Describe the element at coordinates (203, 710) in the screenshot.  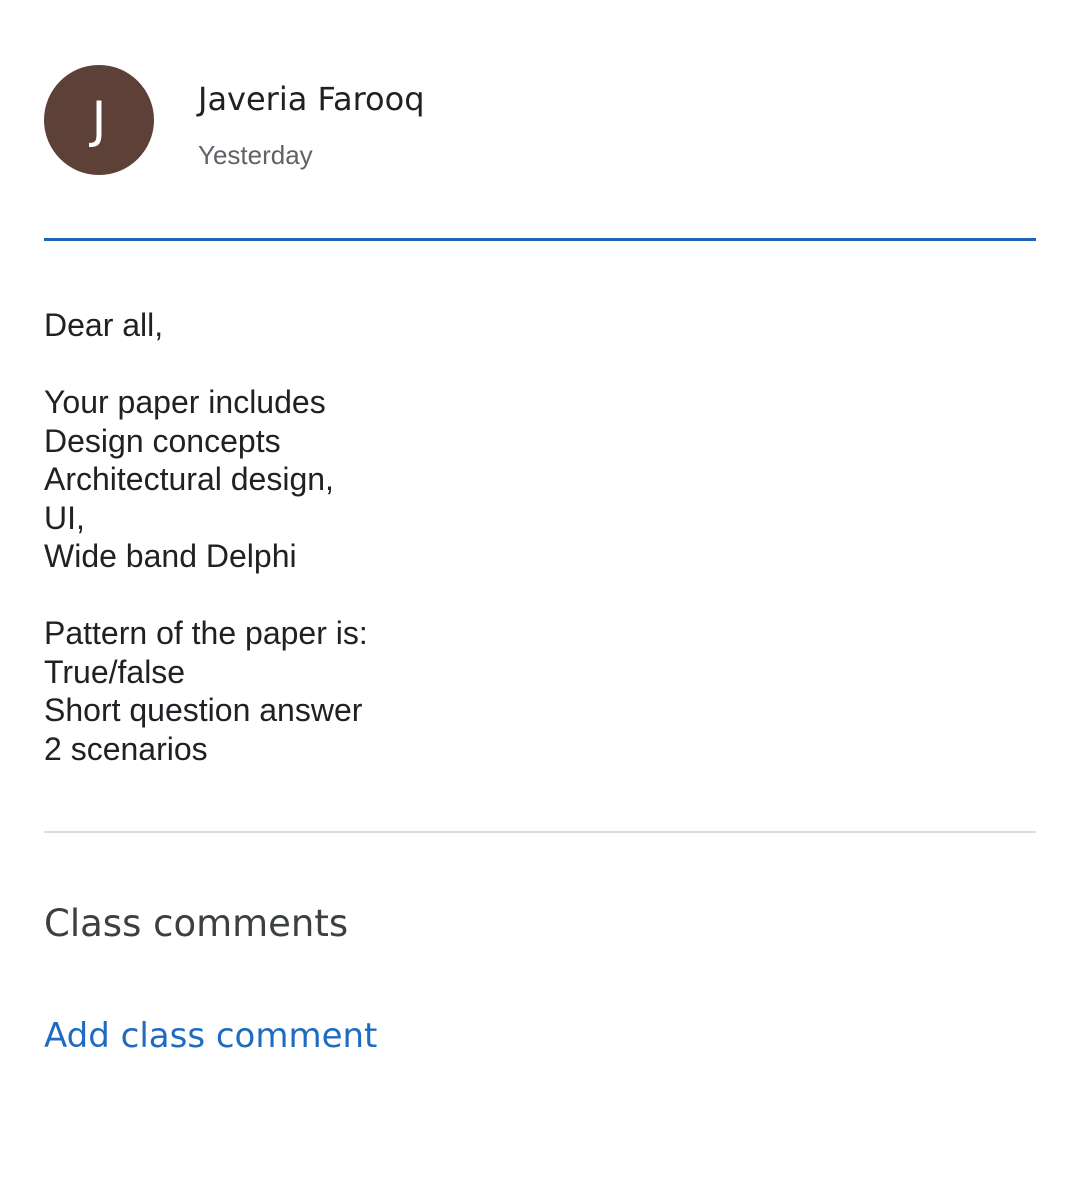
I see `pattern-line: Short question answer` at that location.